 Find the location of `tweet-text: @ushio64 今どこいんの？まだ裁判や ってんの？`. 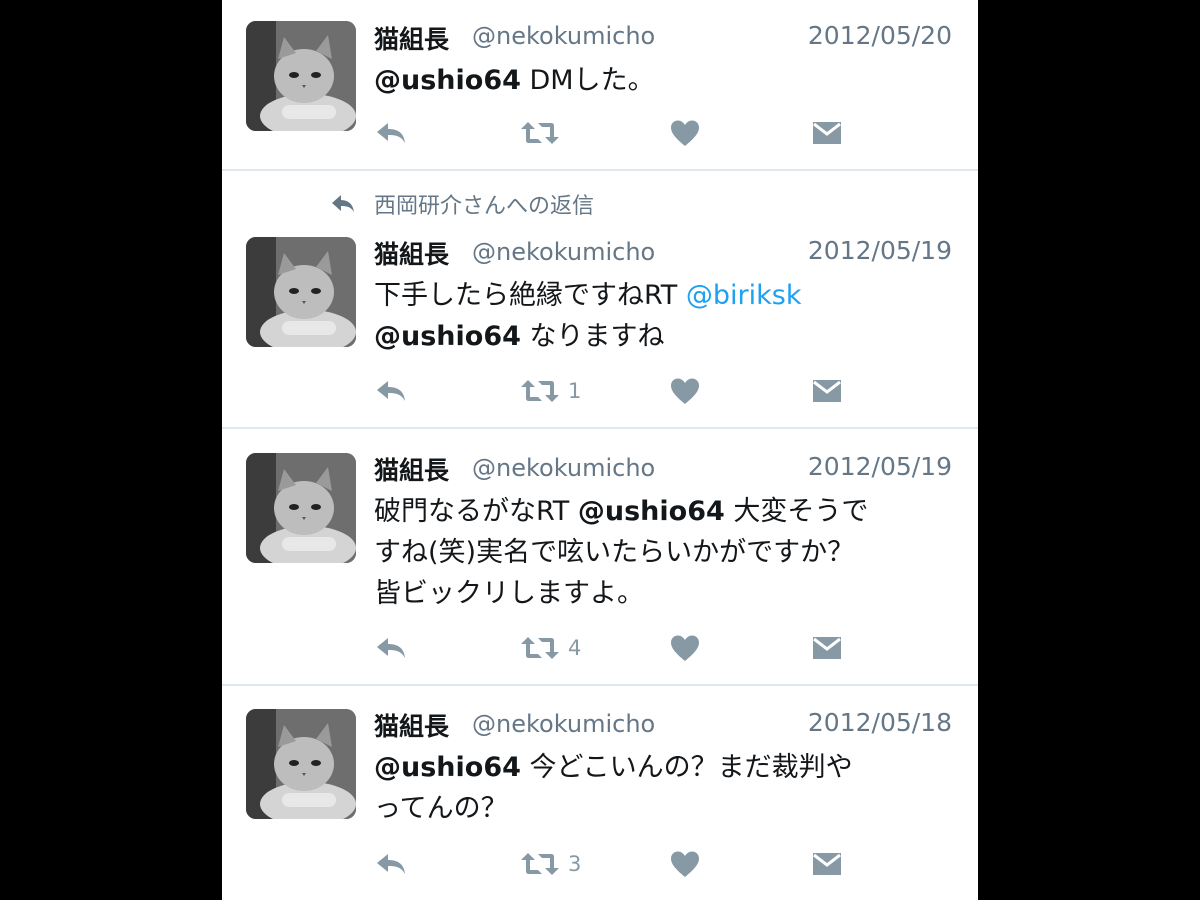

tweet-text: @ushio64 今どこいんの？まだ裁判や ってんの？ is located at coordinates (664, 788).